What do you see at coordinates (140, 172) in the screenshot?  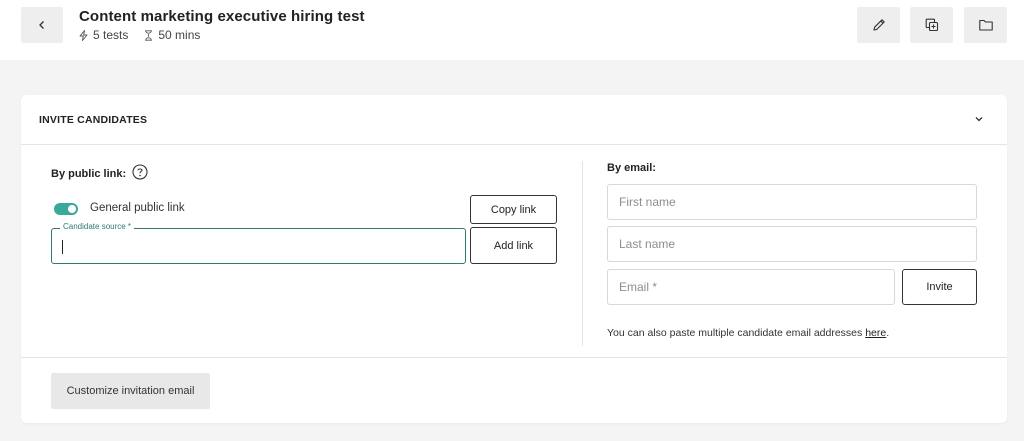 I see `help-icon` at bounding box center [140, 172].